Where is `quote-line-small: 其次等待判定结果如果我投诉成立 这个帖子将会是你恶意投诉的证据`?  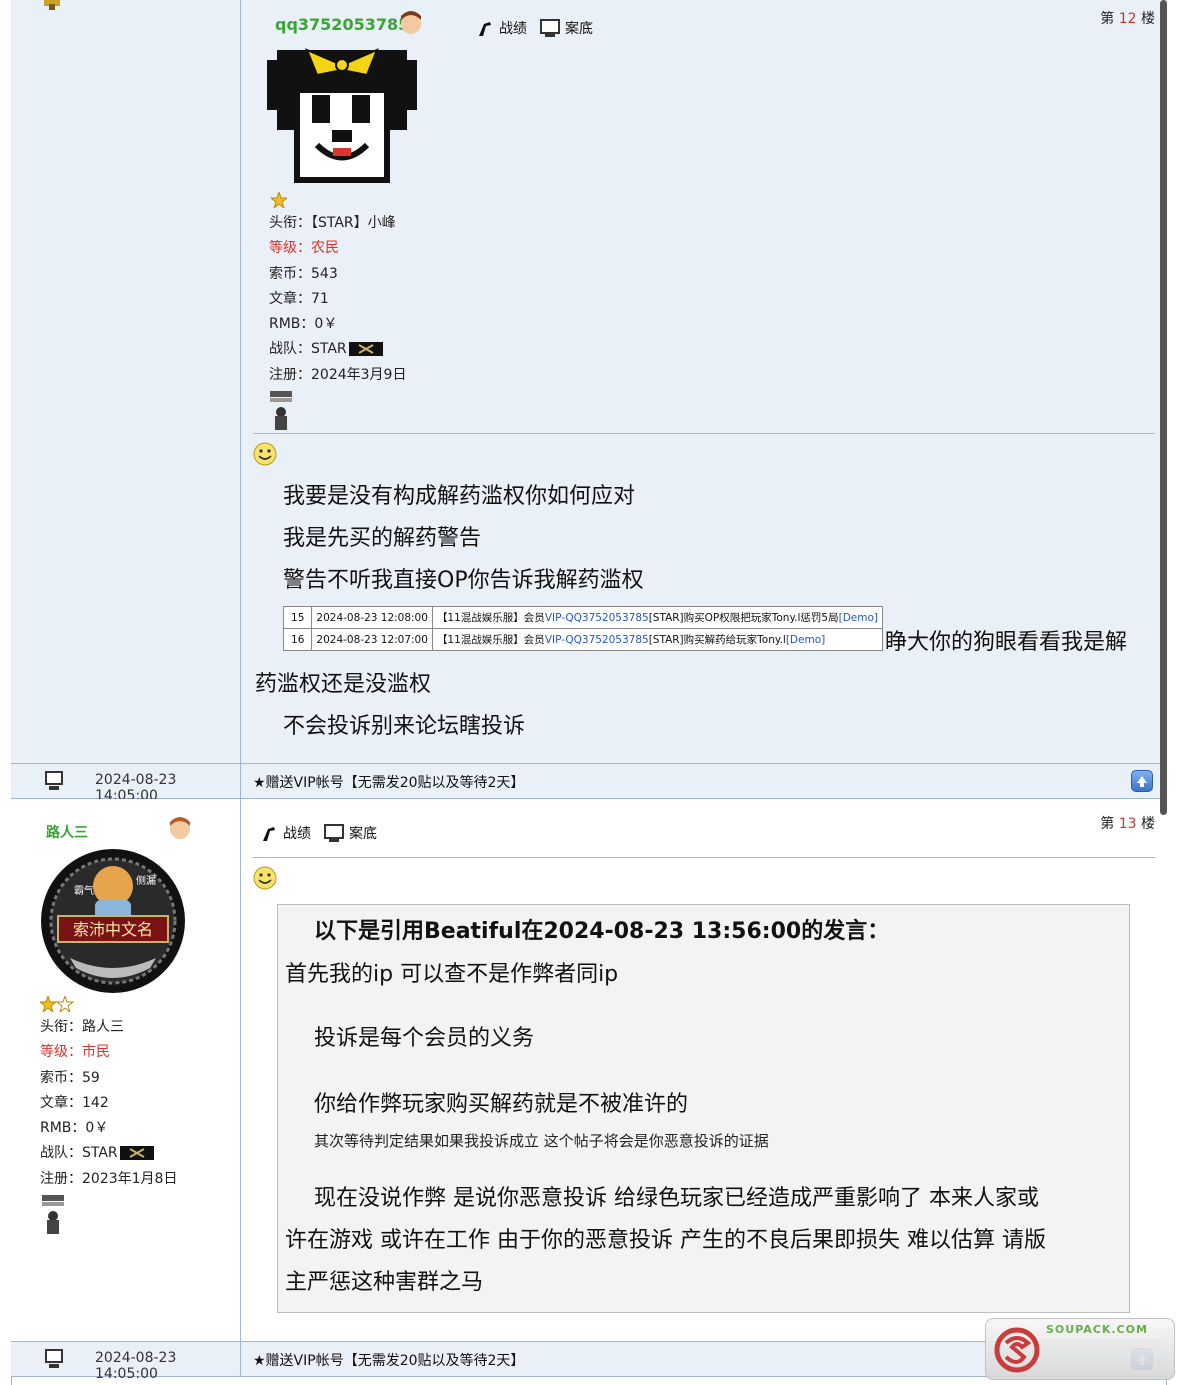
quote-line-small: 其次等待判定结果如果我投诉成立 这个帖子将会是你恶意投诉的证据 is located at coordinates (541, 1141).